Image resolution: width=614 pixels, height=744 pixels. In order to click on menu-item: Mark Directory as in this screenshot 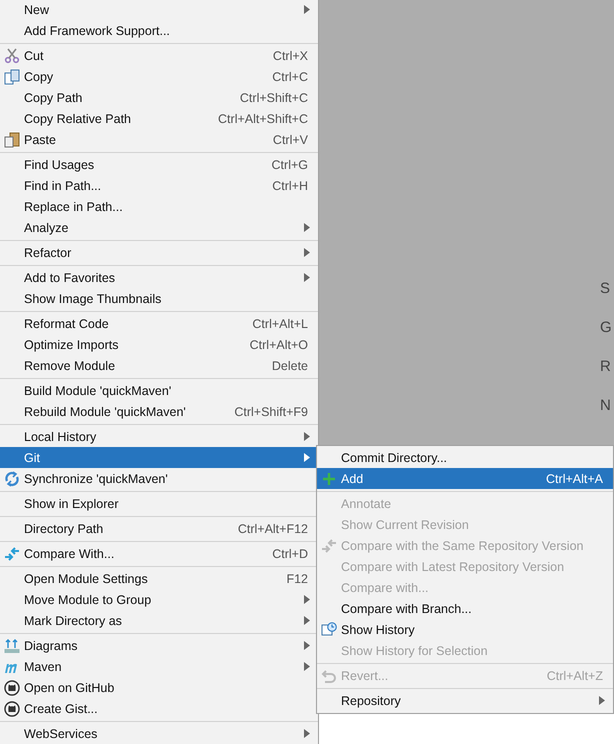, I will do `click(159, 620)`.